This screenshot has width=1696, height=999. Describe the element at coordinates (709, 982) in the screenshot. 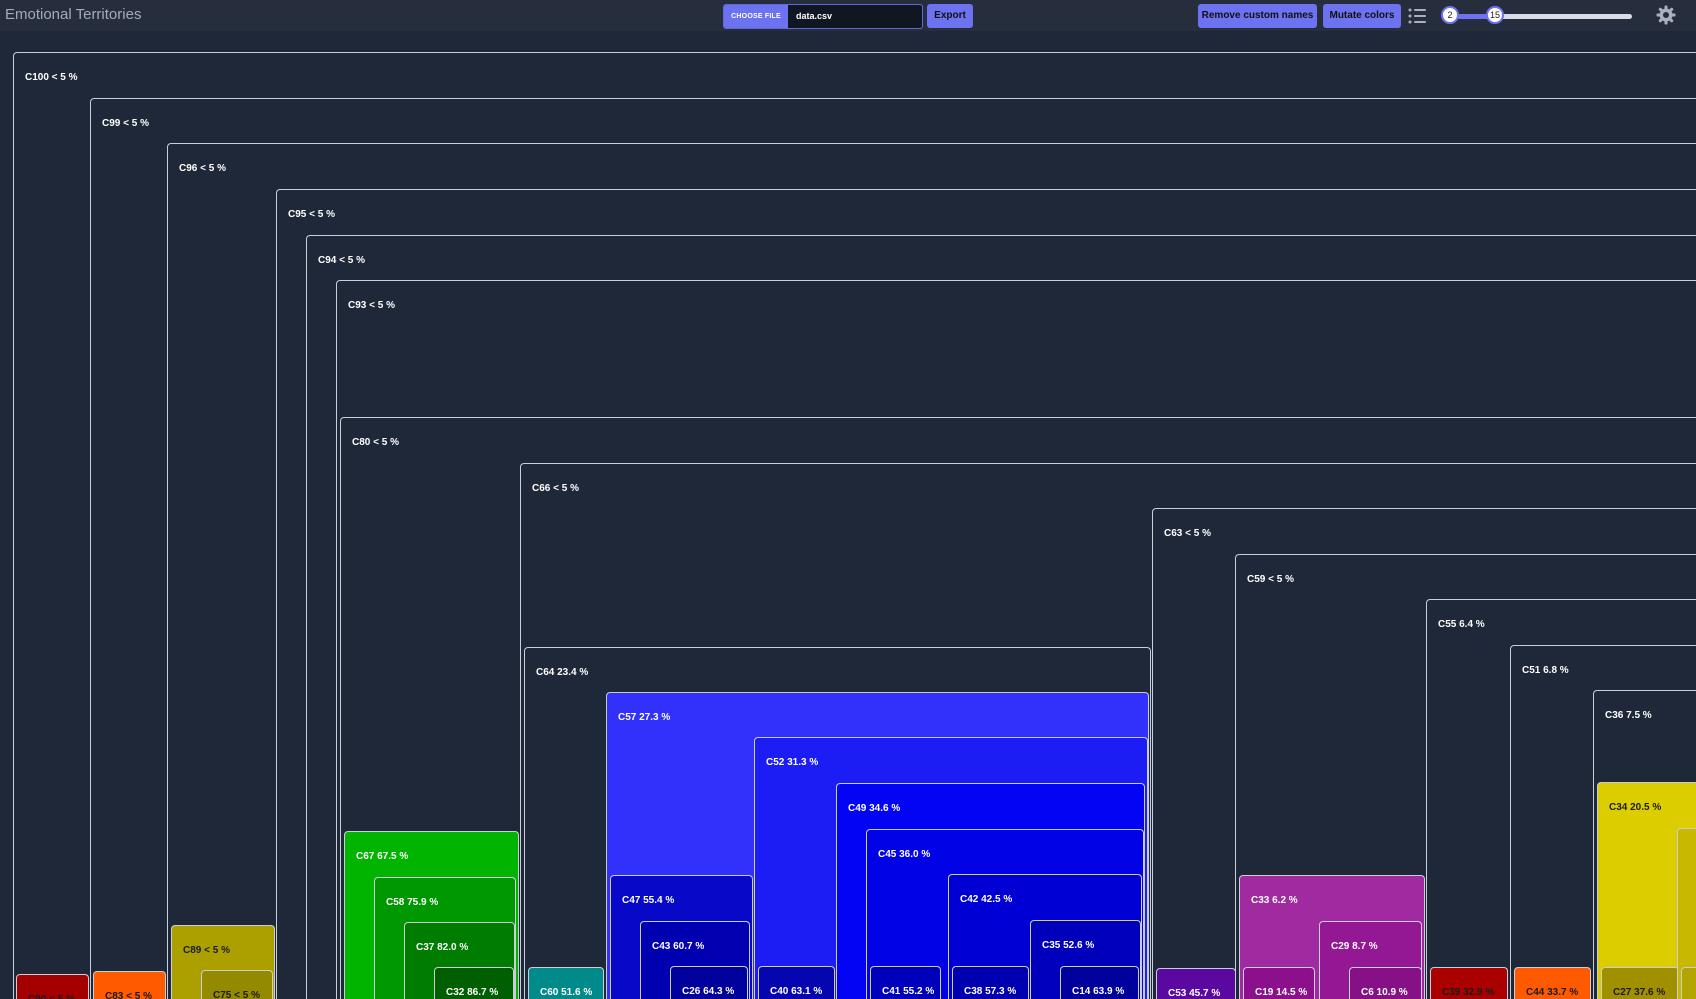

I see `territory-c26: C26 64.3 %` at that location.